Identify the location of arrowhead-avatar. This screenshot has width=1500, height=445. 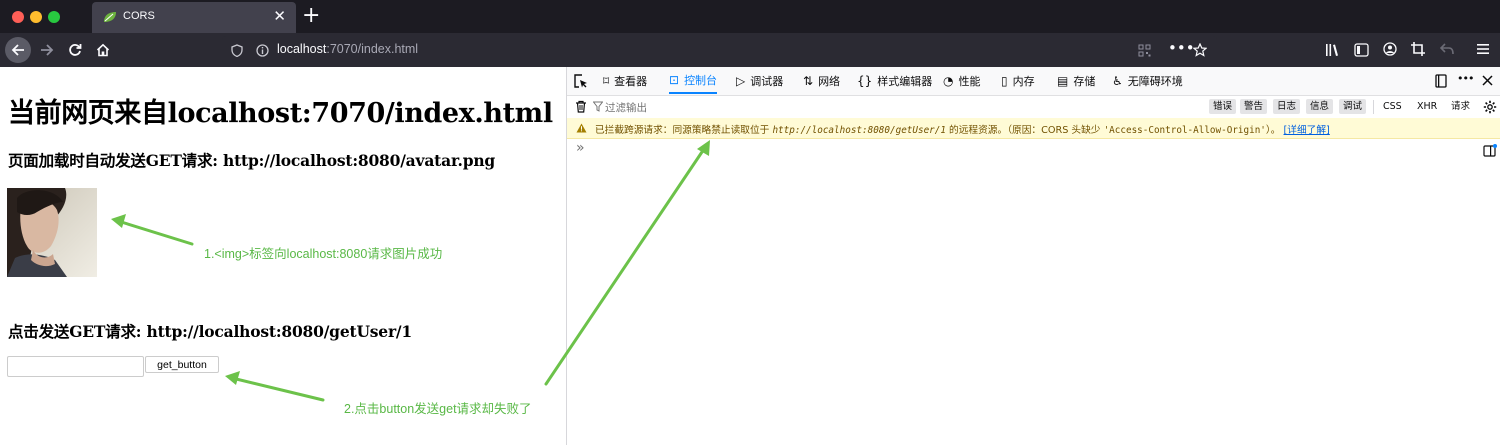
(118, 221).